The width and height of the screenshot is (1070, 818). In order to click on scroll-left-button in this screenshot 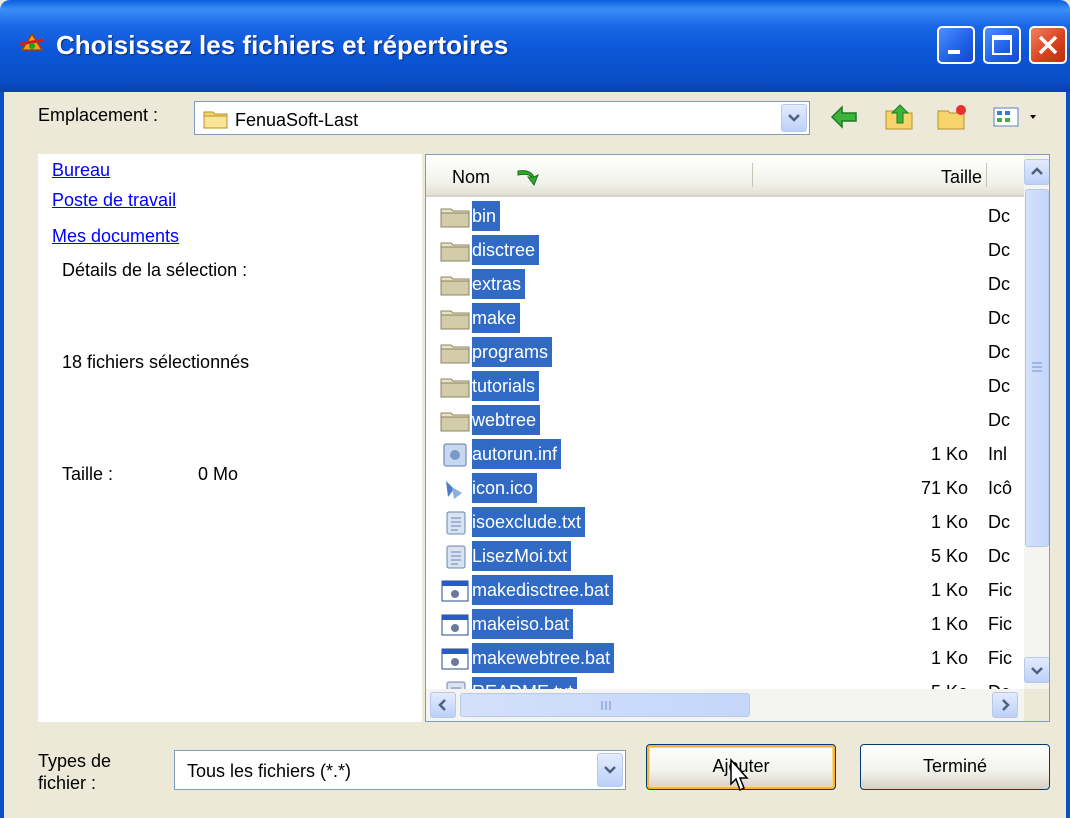, I will do `click(443, 705)`.